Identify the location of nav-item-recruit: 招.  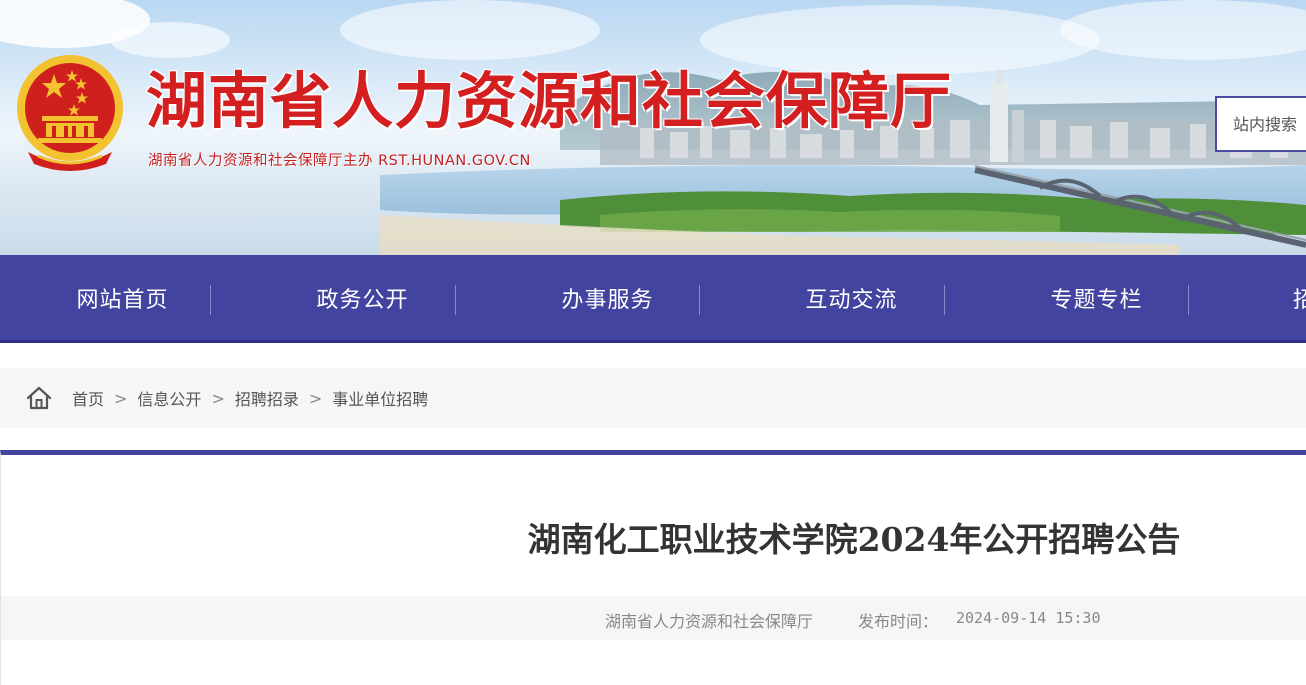
(1299, 297).